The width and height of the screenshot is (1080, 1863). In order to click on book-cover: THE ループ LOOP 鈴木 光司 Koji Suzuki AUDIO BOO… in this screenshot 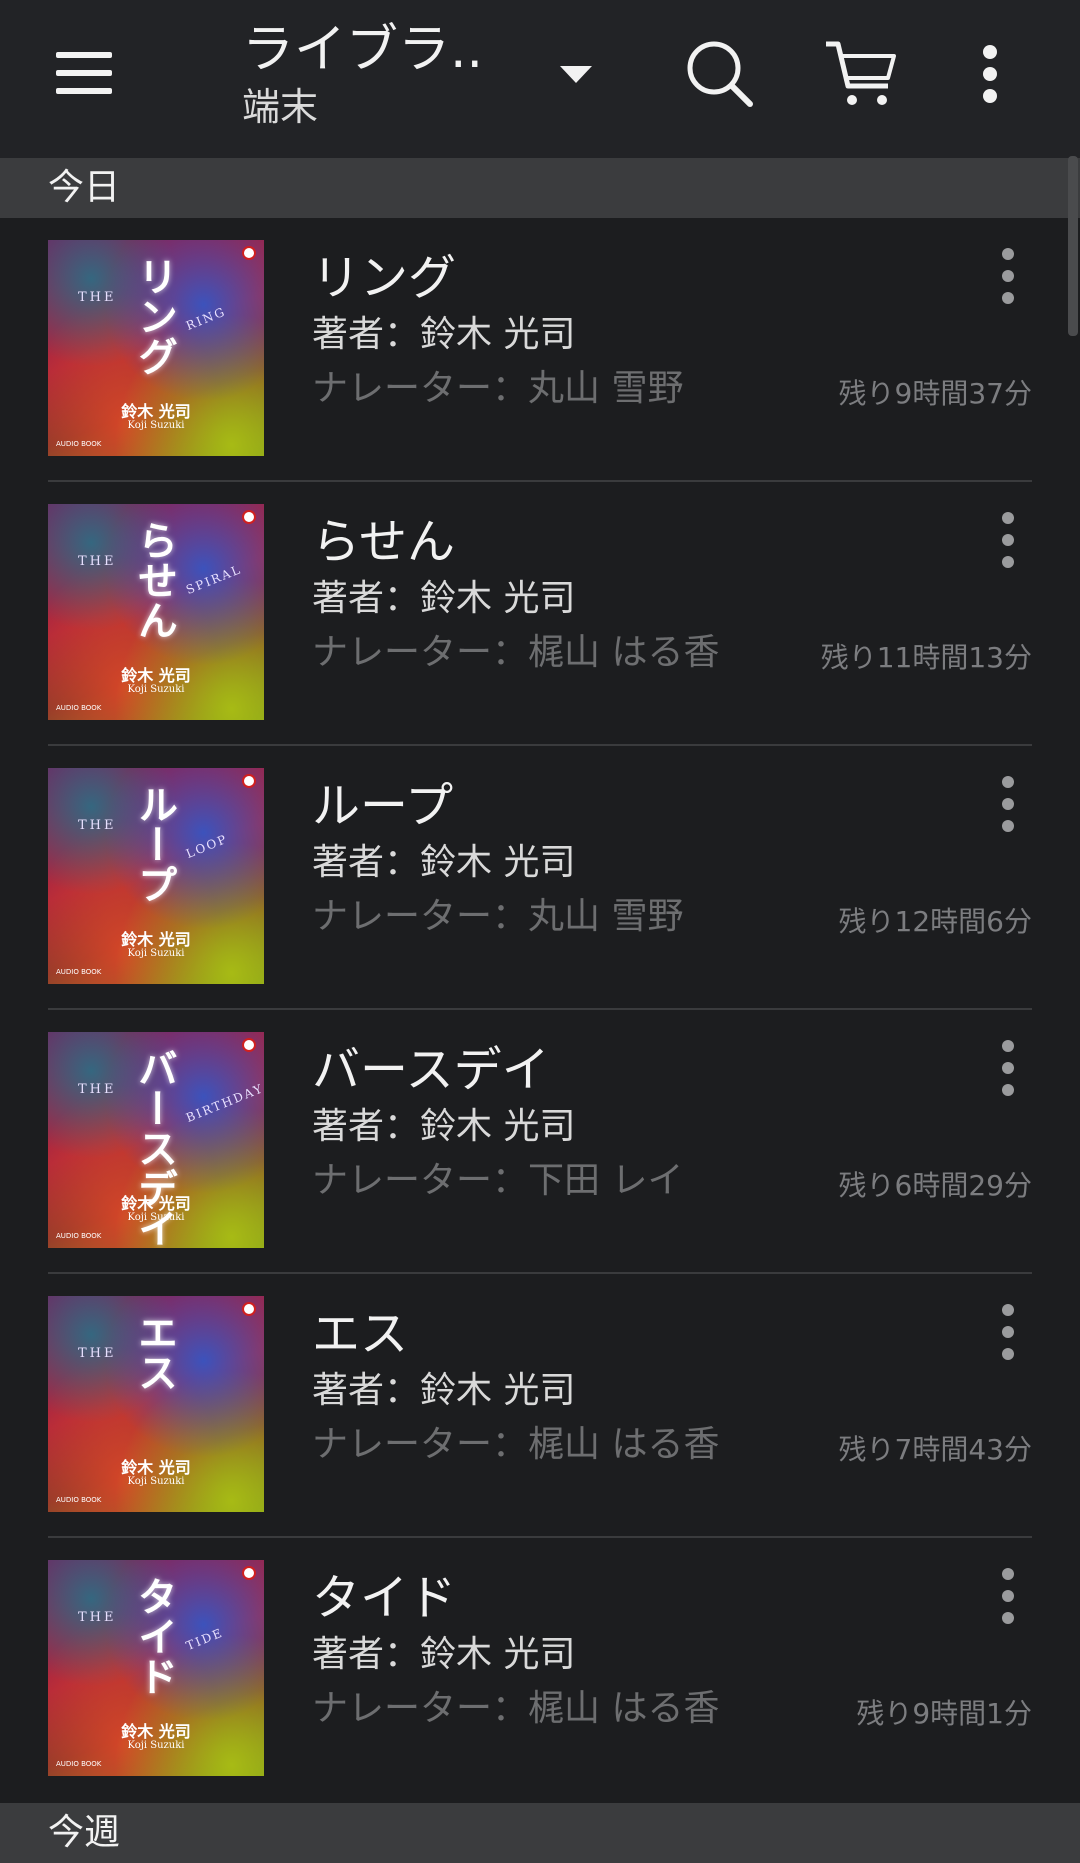, I will do `click(156, 876)`.